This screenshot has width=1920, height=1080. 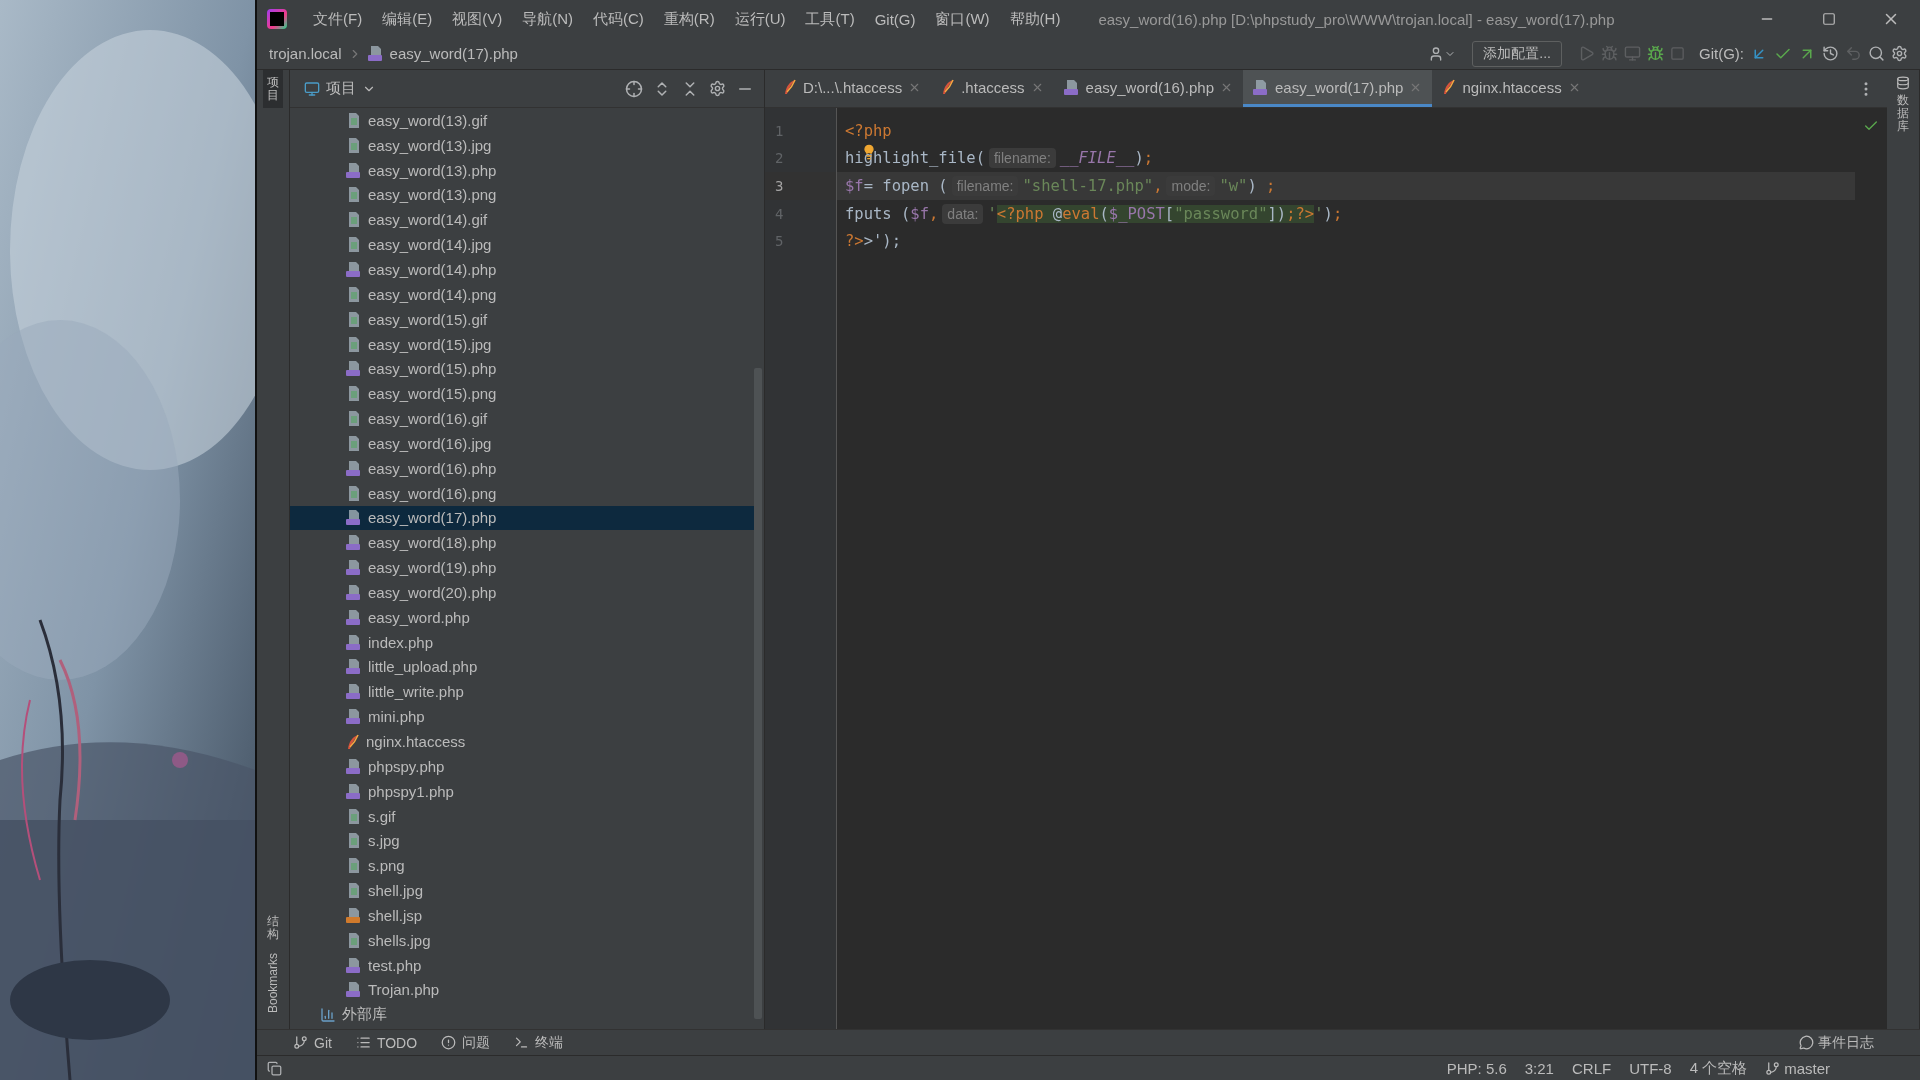 What do you see at coordinates (1655, 53) in the screenshot?
I see `listen-debug-icon` at bounding box center [1655, 53].